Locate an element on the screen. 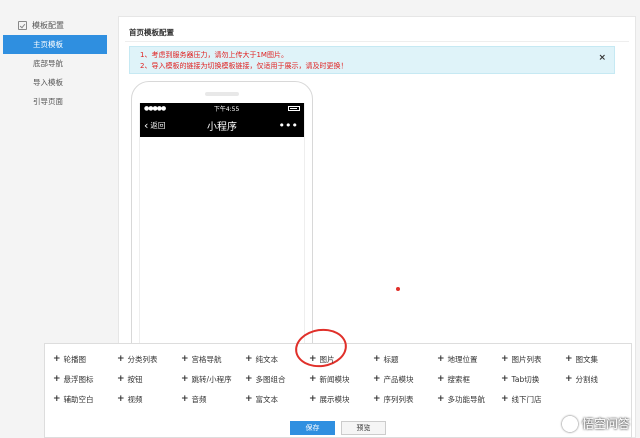 The height and width of the screenshot is (438, 640). close-icon: × is located at coordinates (602, 58).